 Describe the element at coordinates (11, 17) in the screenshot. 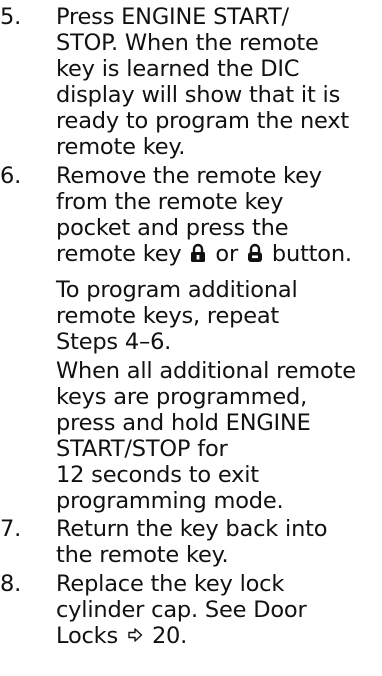

I see `step-number: 5.` at that location.